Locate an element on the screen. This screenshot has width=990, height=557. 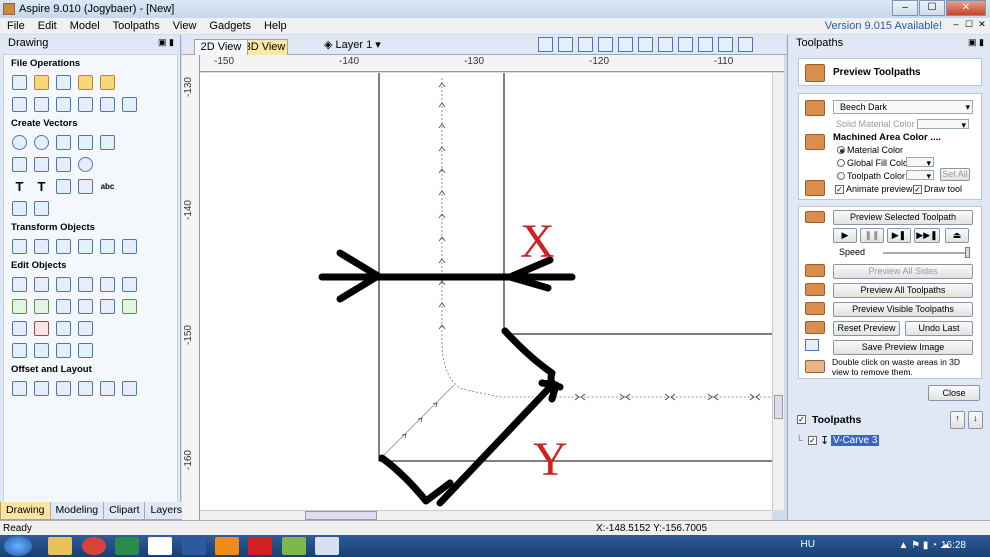
transform-icon is located at coordinates (63, 284).